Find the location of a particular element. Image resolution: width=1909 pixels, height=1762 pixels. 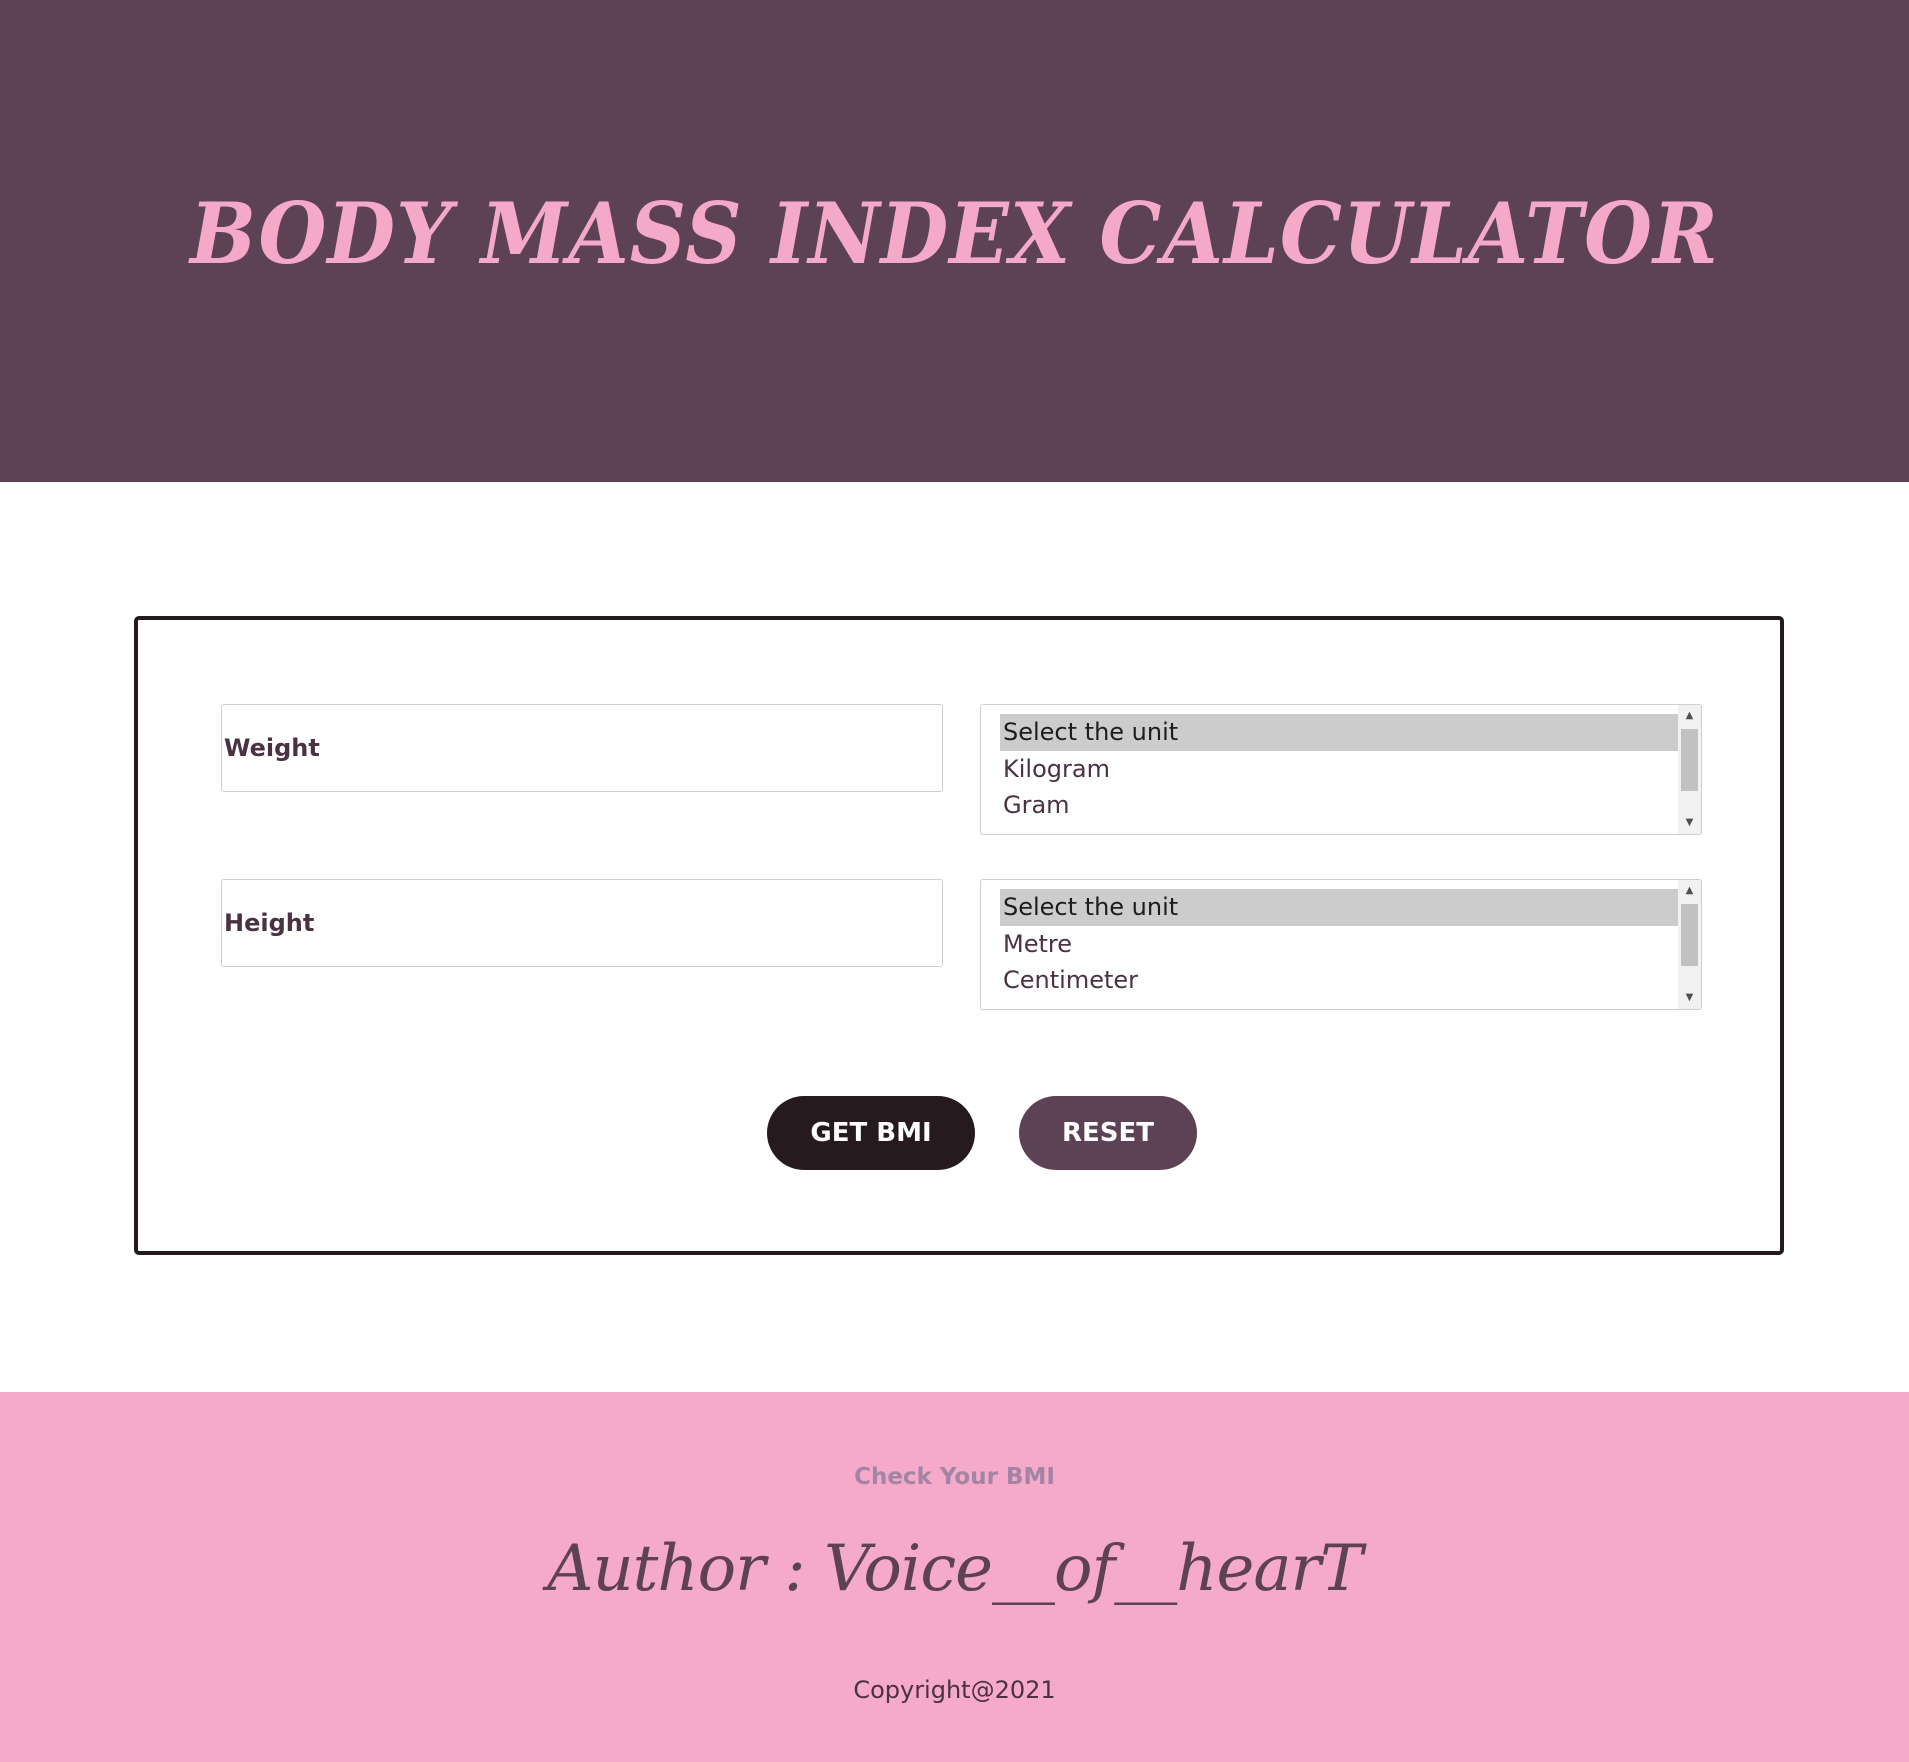

height-unit-select: Select the unit Metre Centimeter ▲ ▼ is located at coordinates (1341, 944).